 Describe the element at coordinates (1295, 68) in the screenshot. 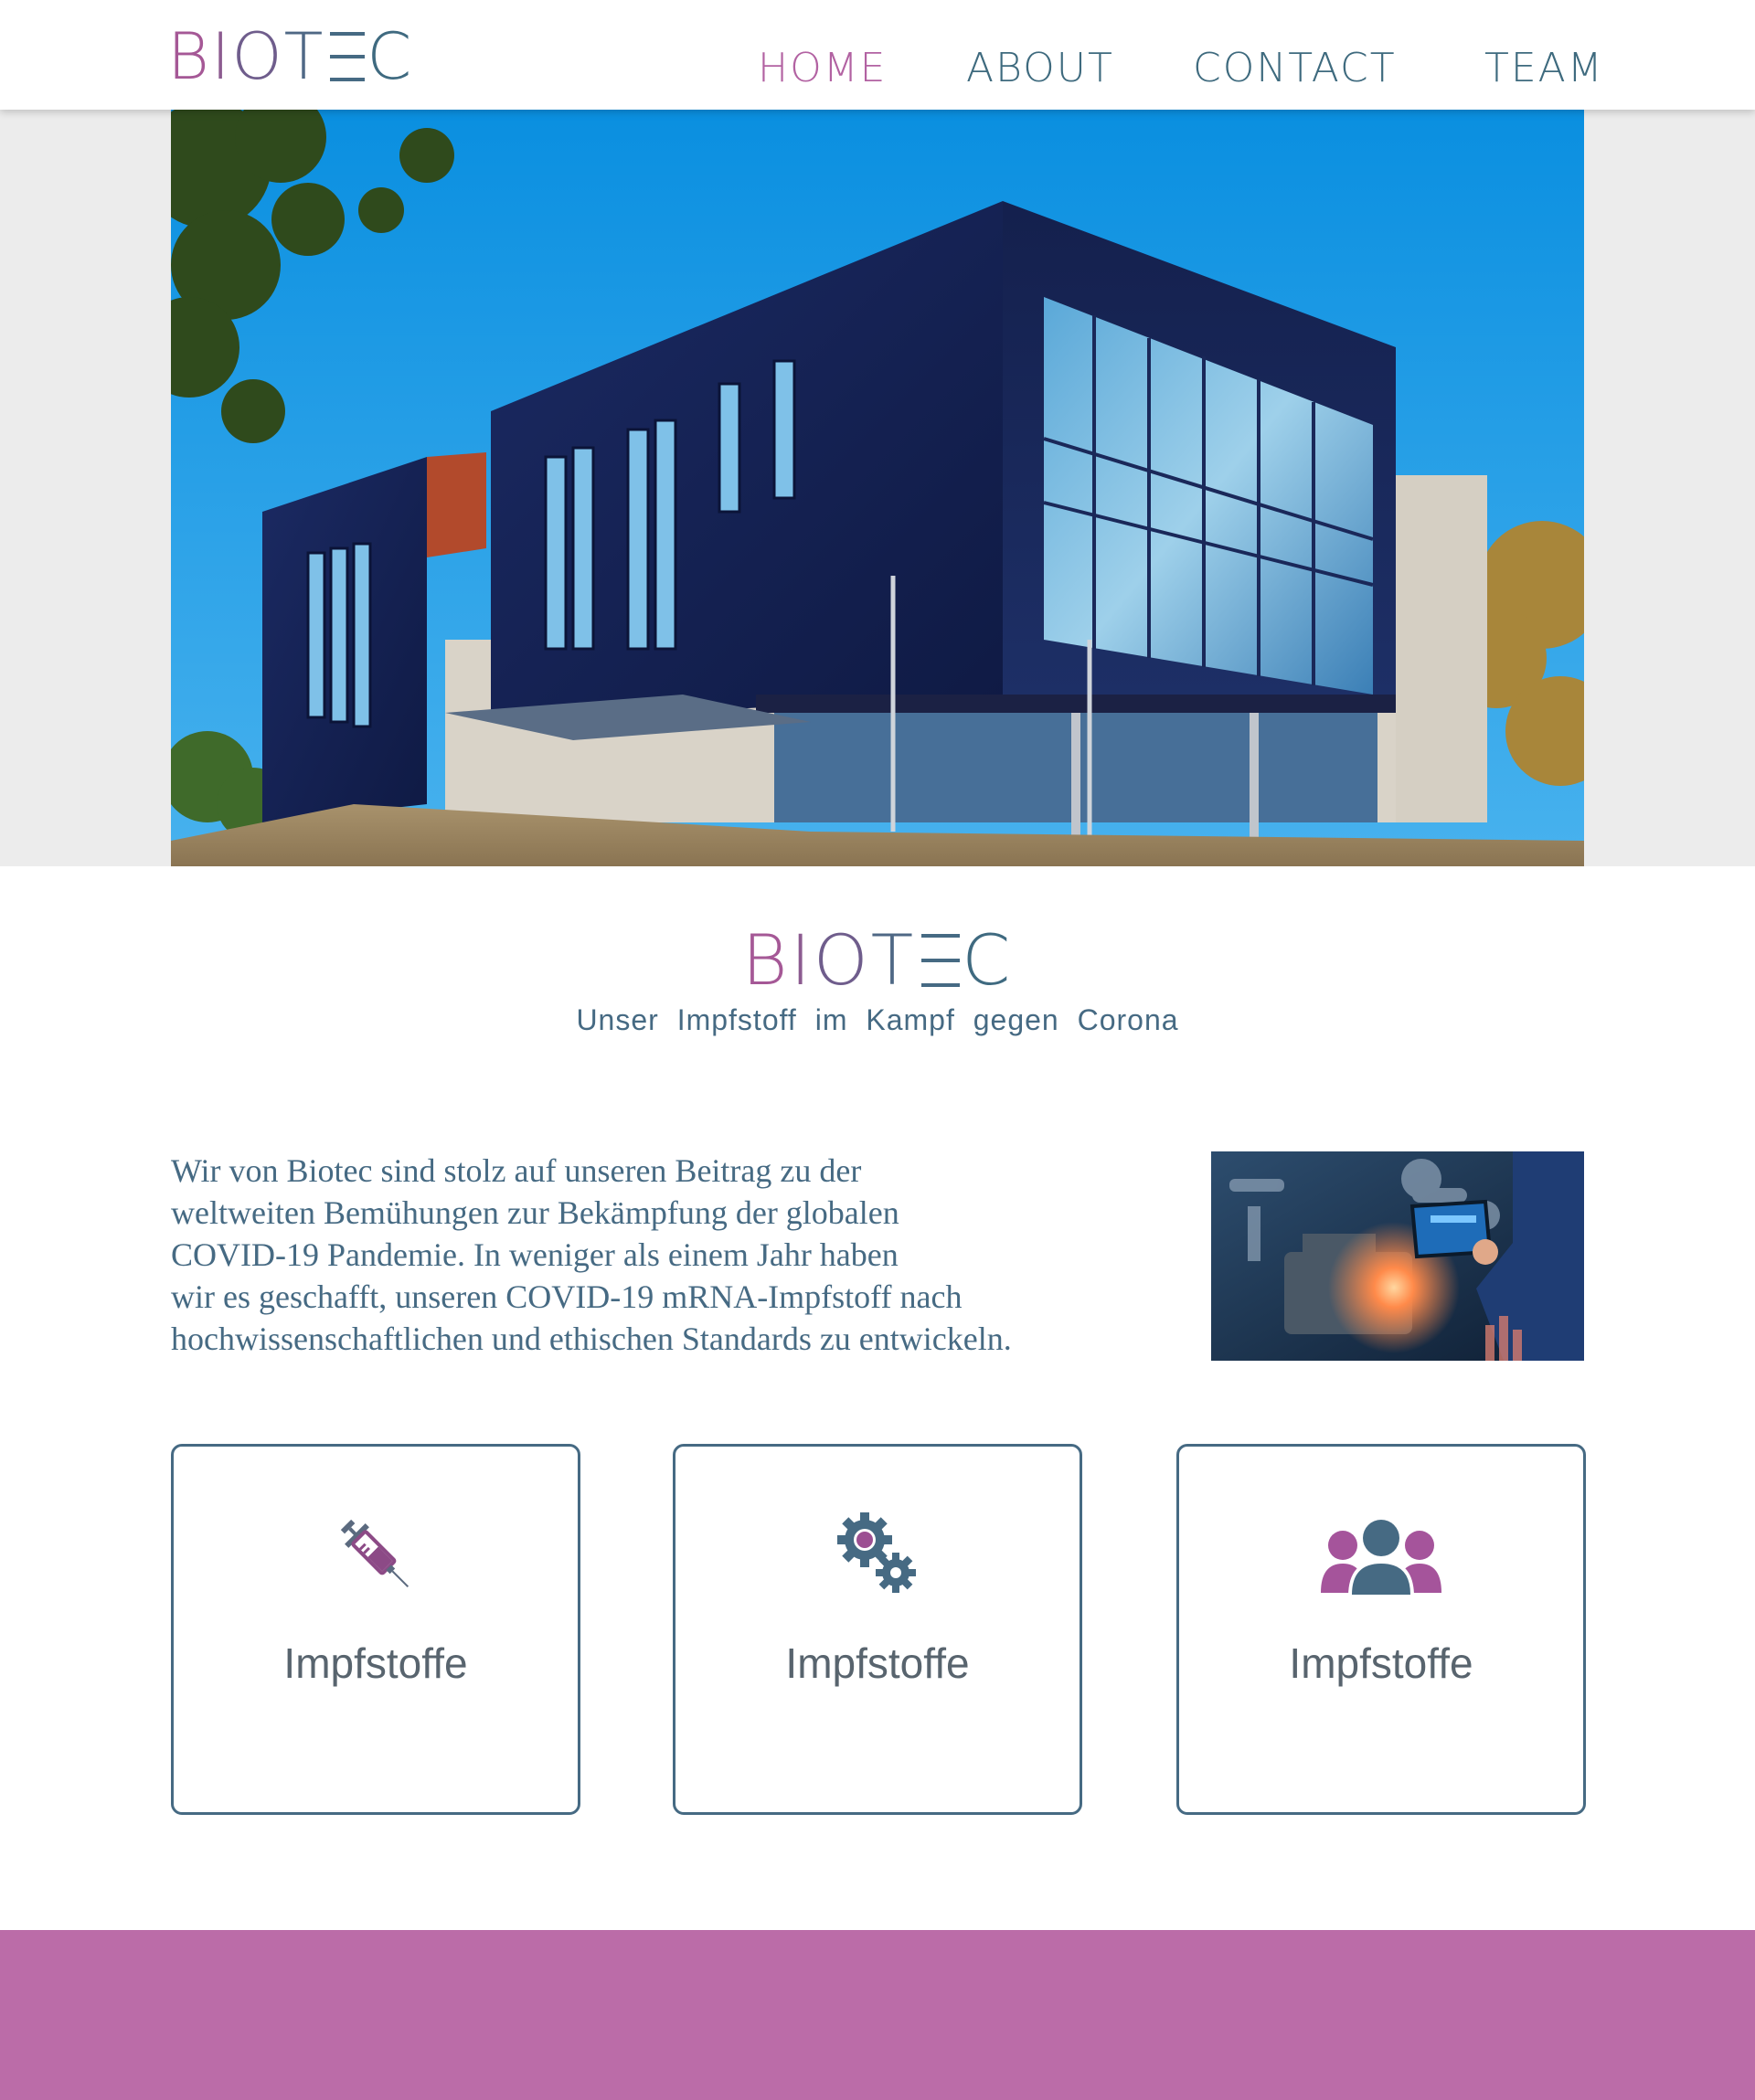

I see `nav-contact: CONTACT` at that location.